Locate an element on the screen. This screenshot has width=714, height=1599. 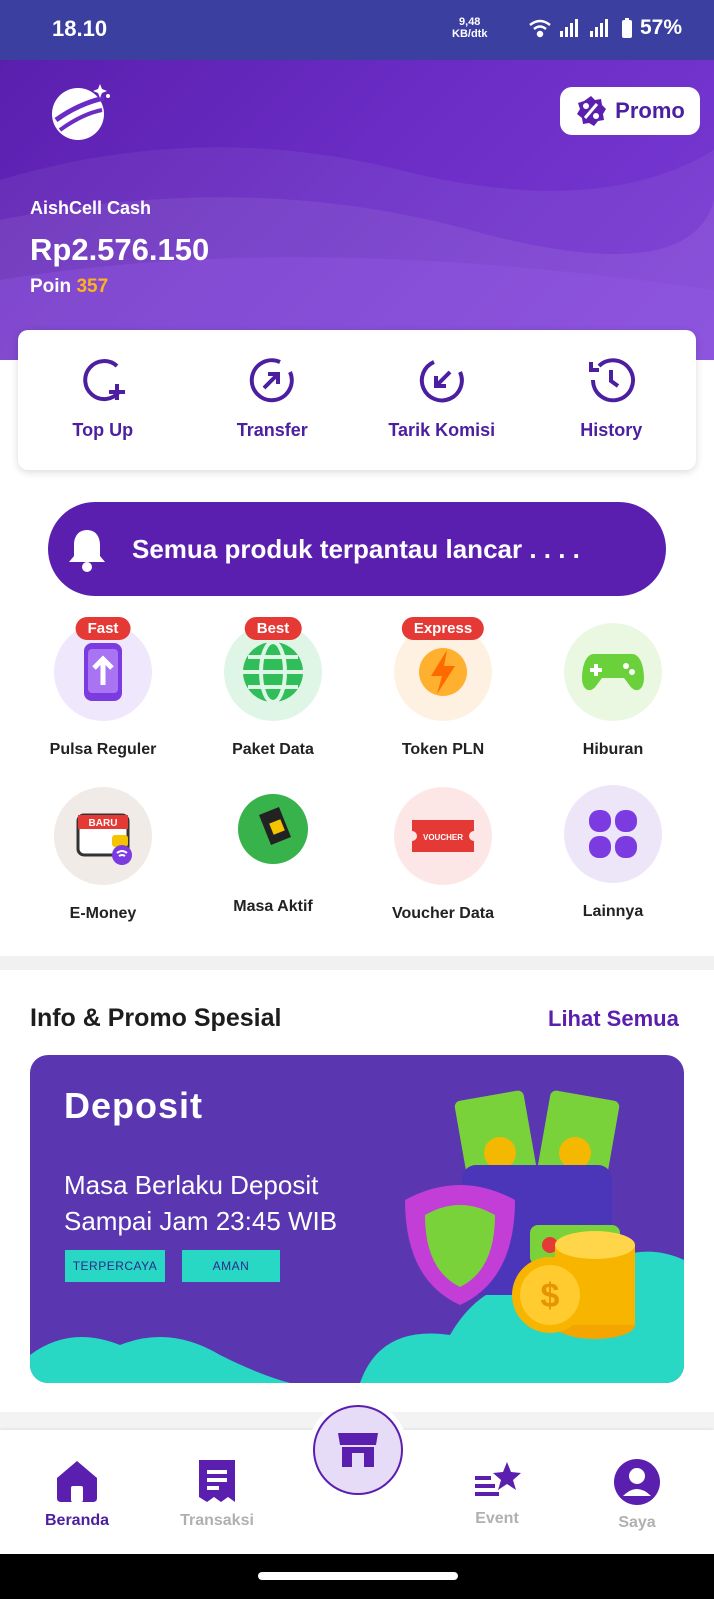
action-label: Top Up is located at coordinates (103, 430).